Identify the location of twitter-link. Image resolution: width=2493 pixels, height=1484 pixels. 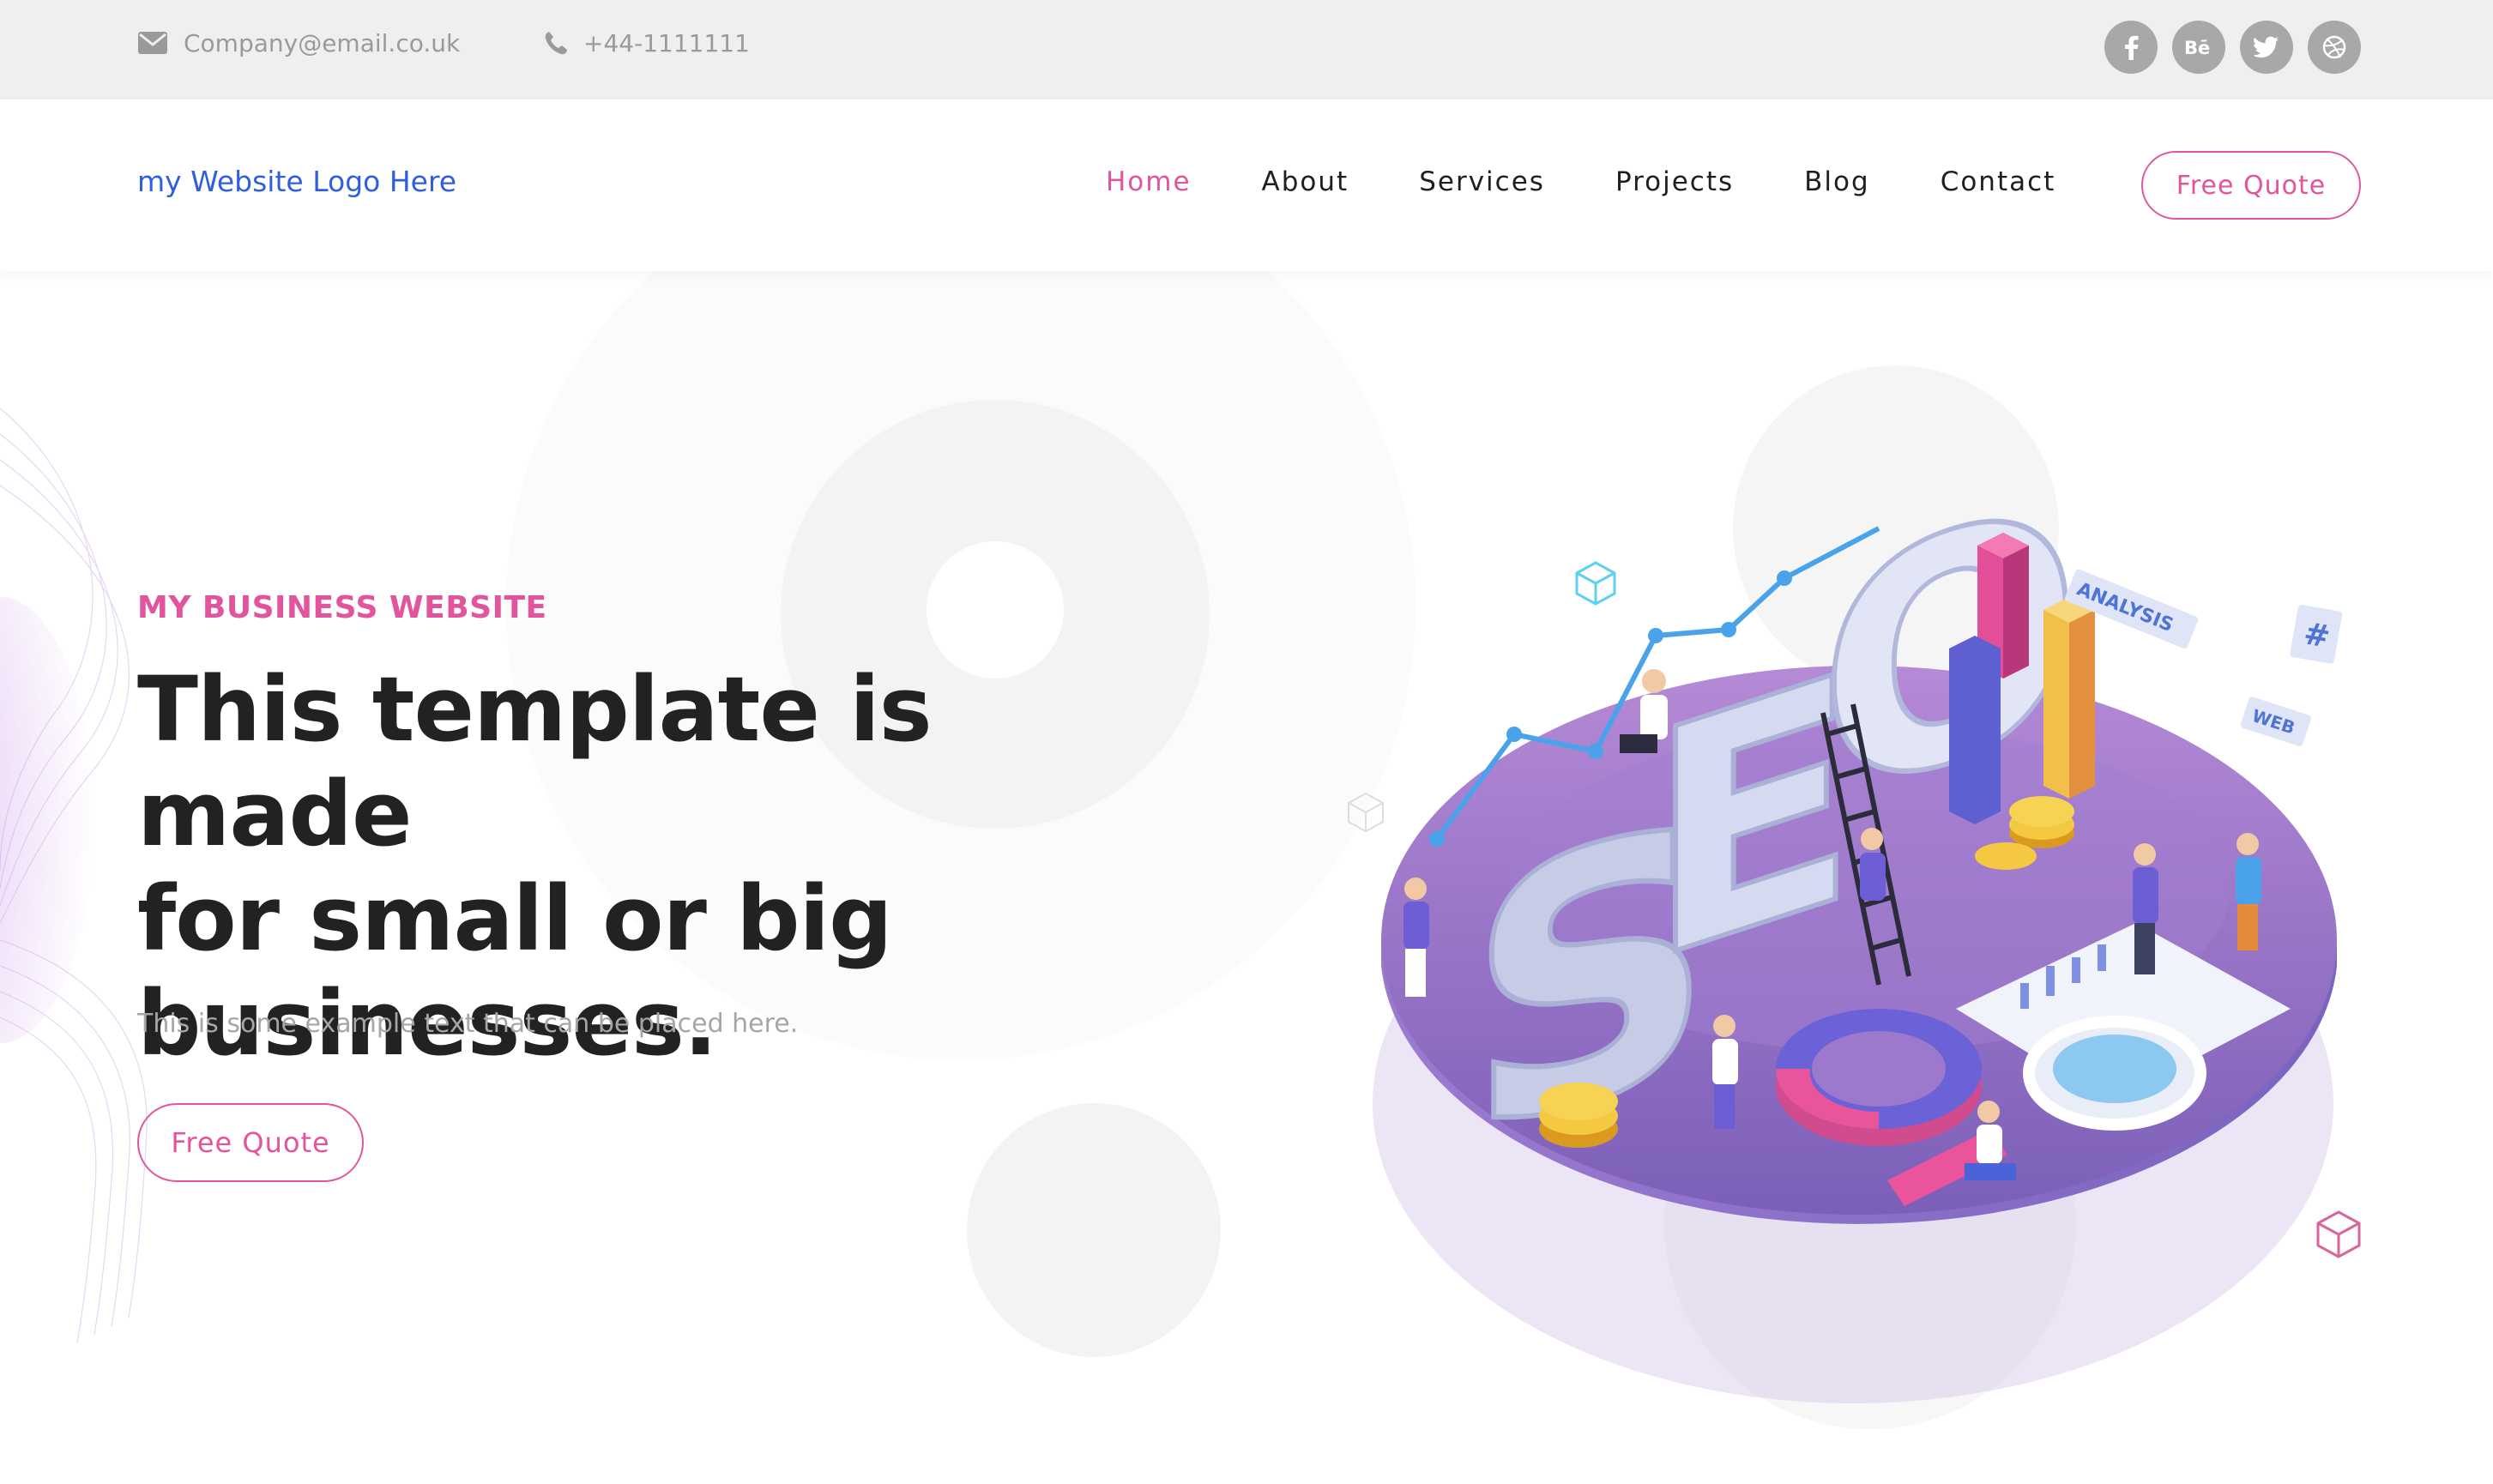
(2266, 47).